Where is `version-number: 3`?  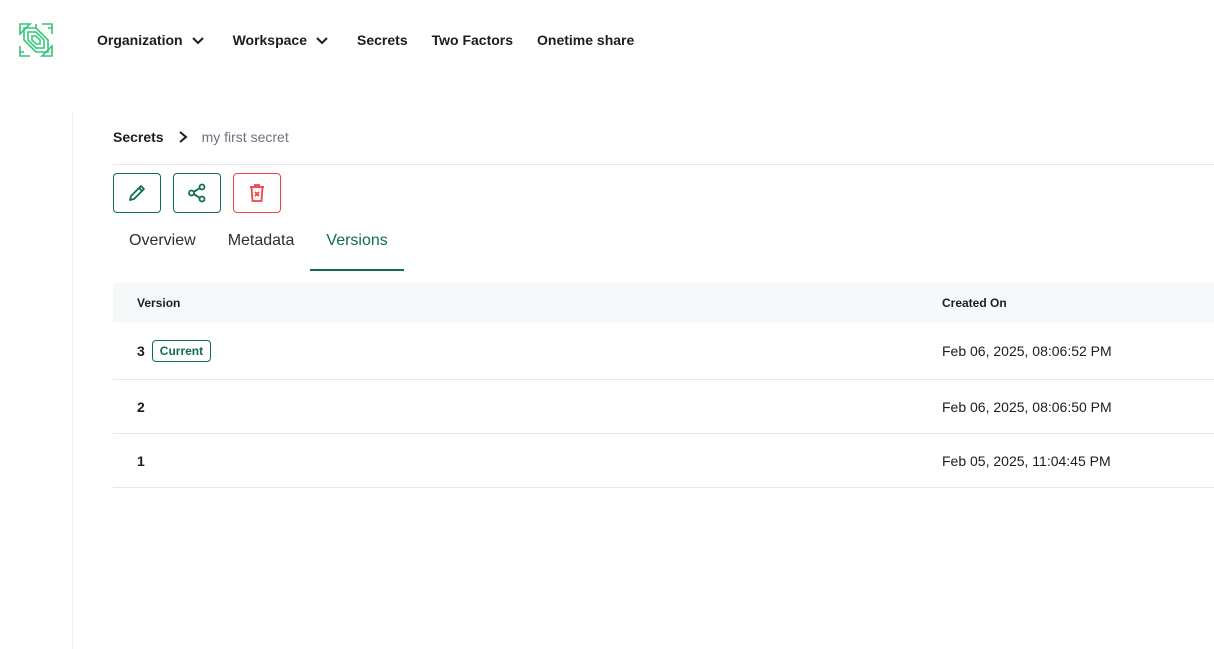
version-number: 3 is located at coordinates (141, 351).